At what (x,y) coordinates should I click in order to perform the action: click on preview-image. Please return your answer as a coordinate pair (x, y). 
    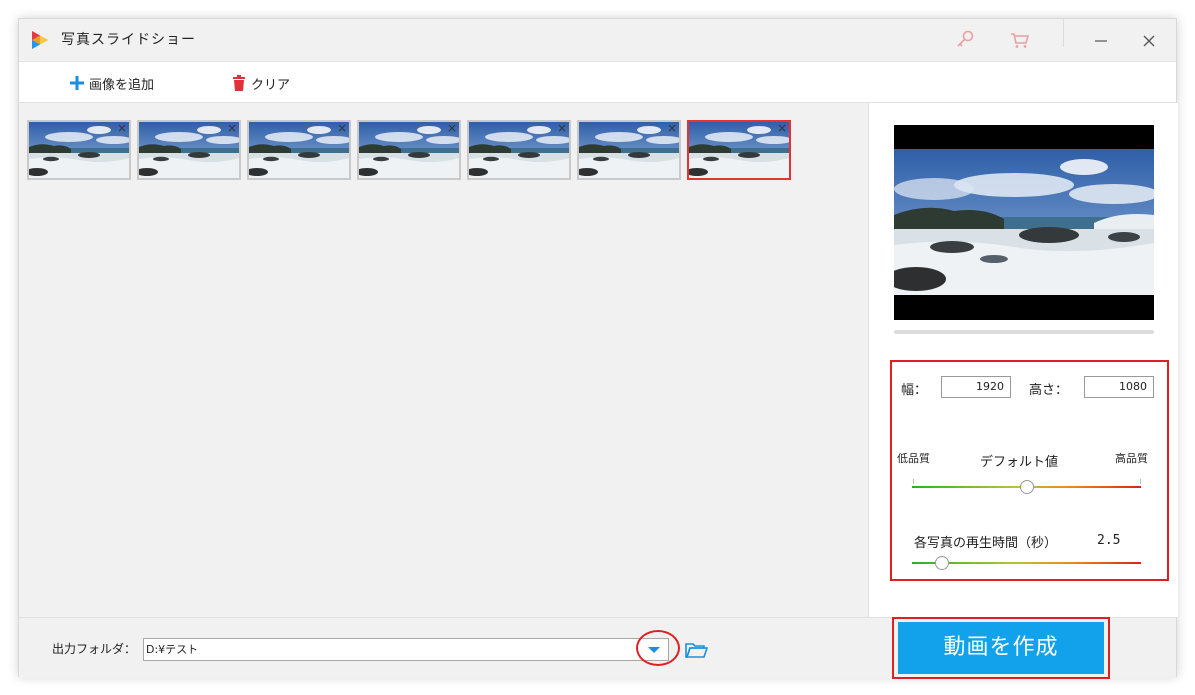
    Looking at the image, I should click on (1024, 222).